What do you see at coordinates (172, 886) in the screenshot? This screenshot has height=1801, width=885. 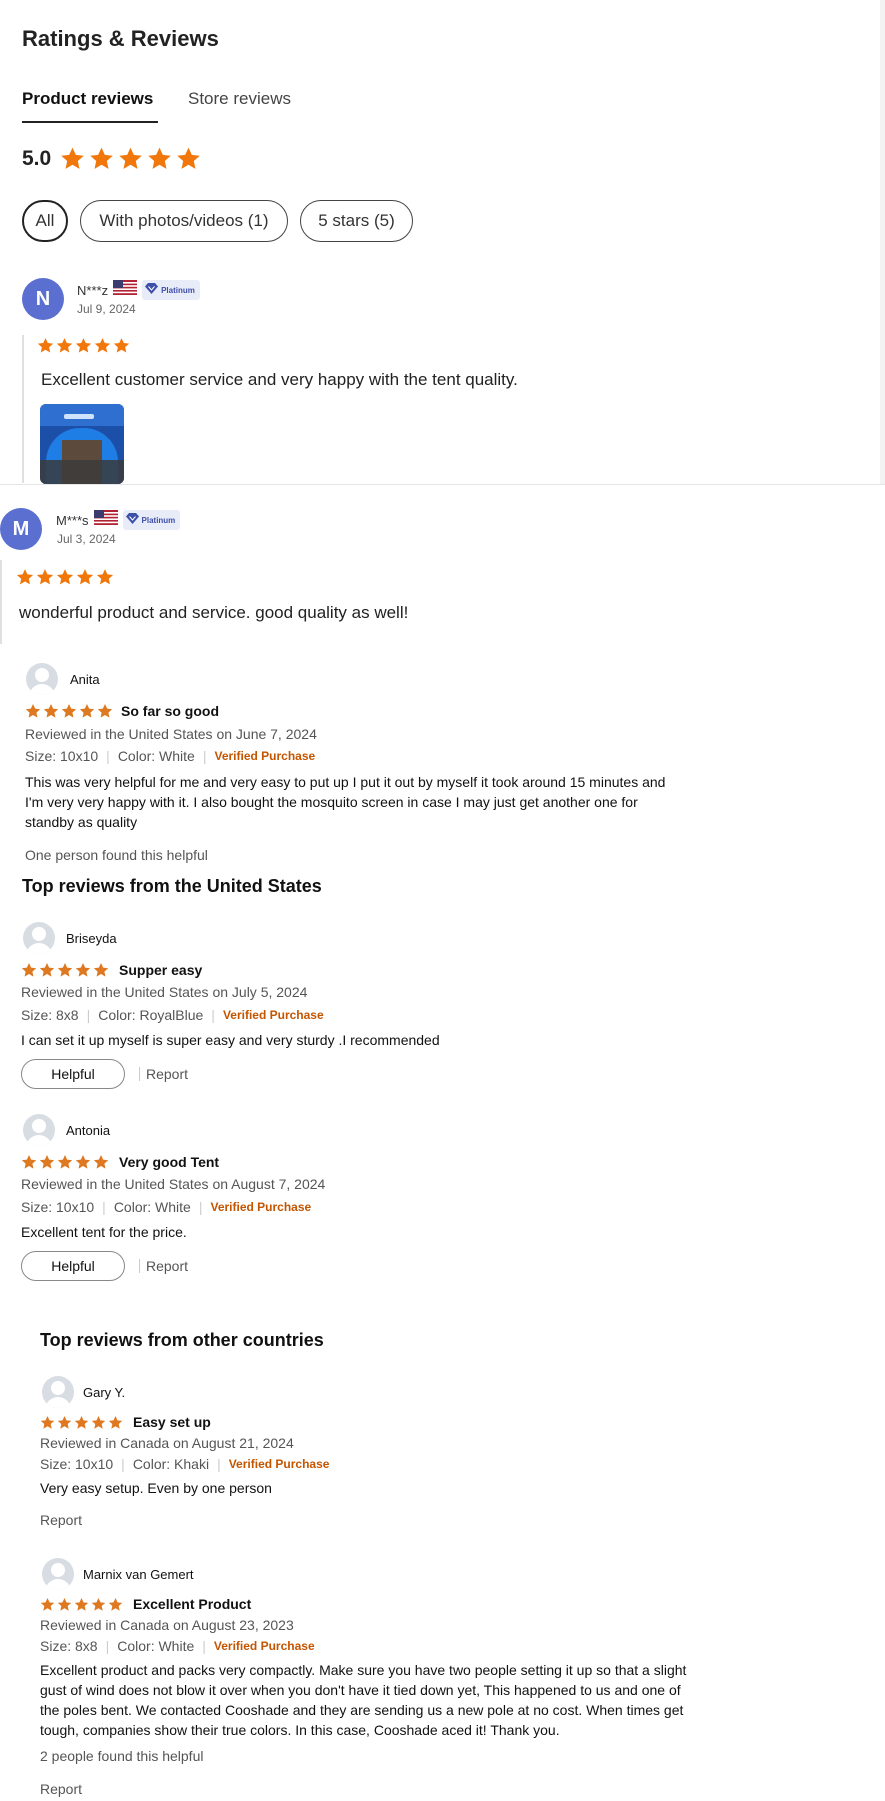 I see `section-heading-us: Top reviews from the United States` at bounding box center [172, 886].